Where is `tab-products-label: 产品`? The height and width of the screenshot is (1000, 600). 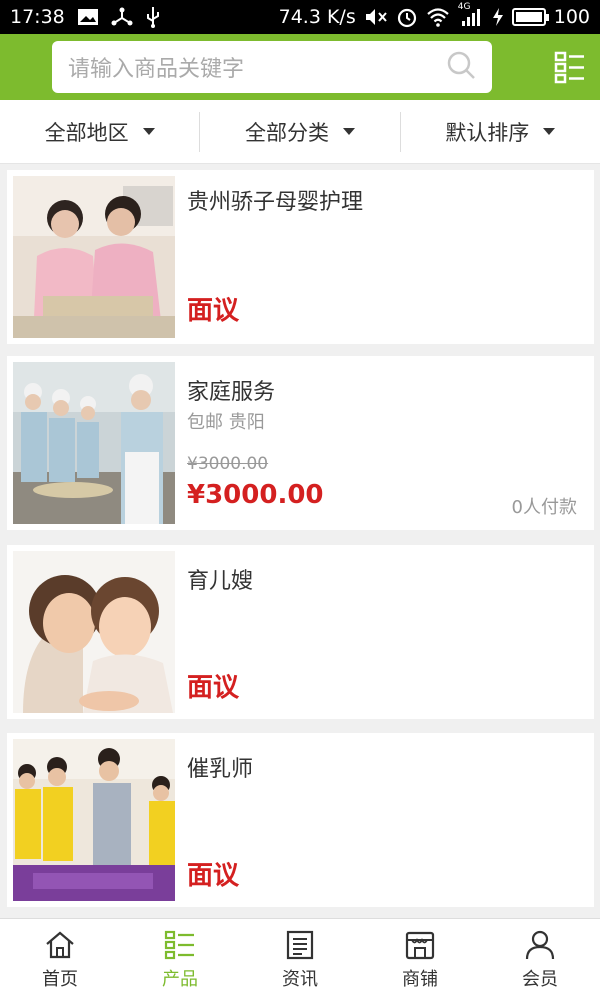
tab-products-label: 产品 is located at coordinates (180, 979).